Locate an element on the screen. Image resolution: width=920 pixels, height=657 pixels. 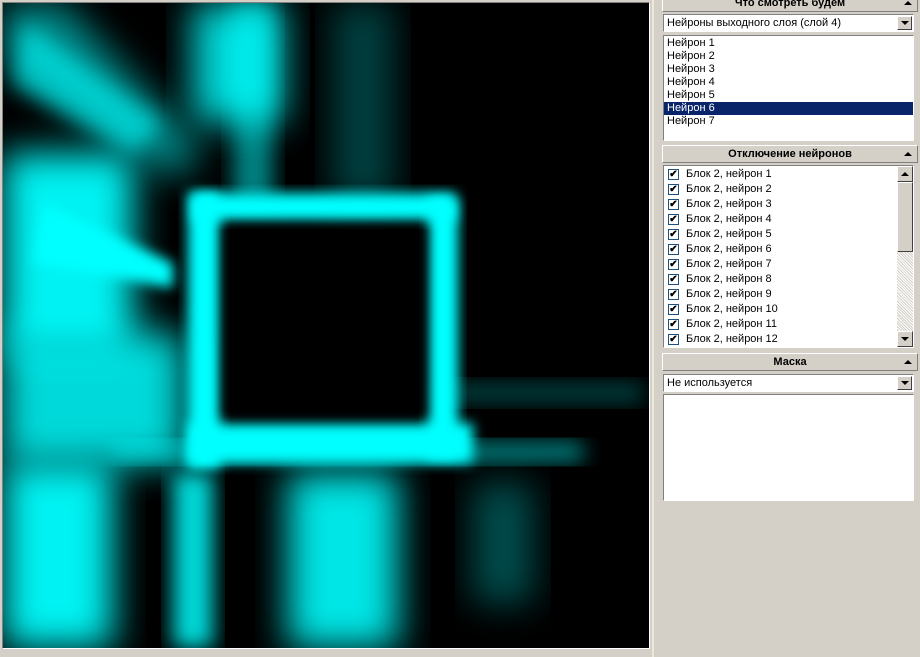
neuron-checkbox-row: ✔ Блок 2, нейрон 9 is located at coordinates (788, 294).